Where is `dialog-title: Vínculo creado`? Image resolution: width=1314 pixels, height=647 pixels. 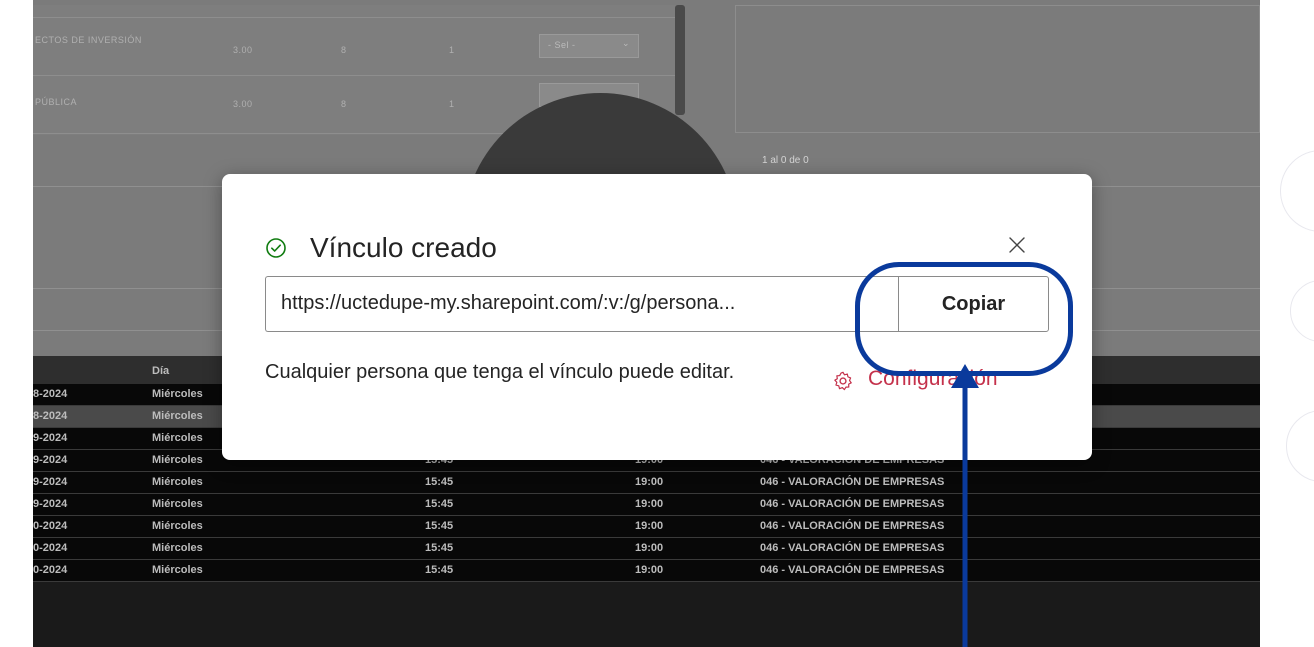 dialog-title: Vínculo creado is located at coordinates (403, 247).